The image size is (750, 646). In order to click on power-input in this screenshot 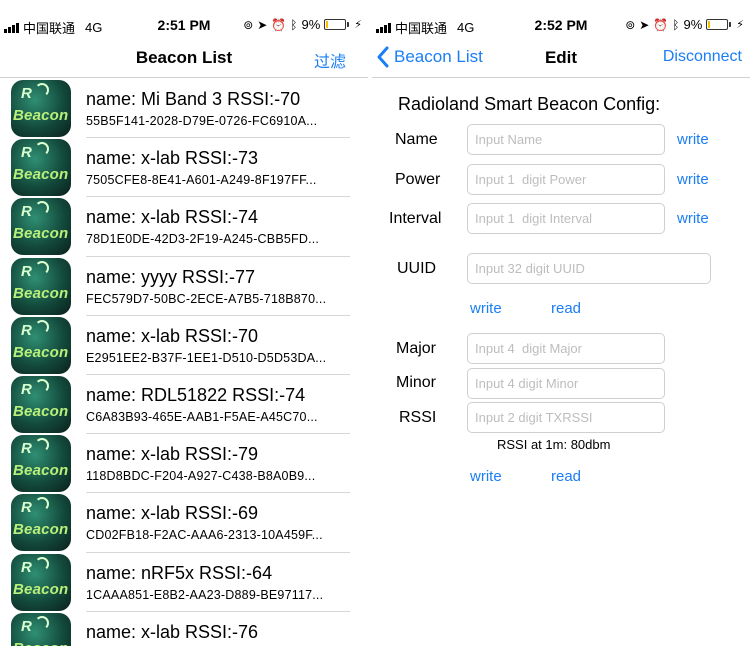, I will do `click(566, 179)`.